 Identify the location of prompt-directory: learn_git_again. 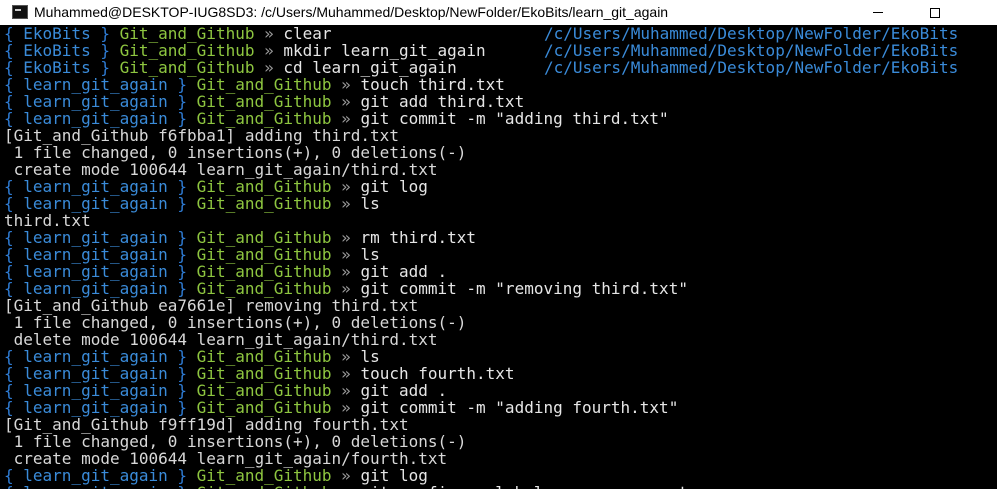
(95, 486).